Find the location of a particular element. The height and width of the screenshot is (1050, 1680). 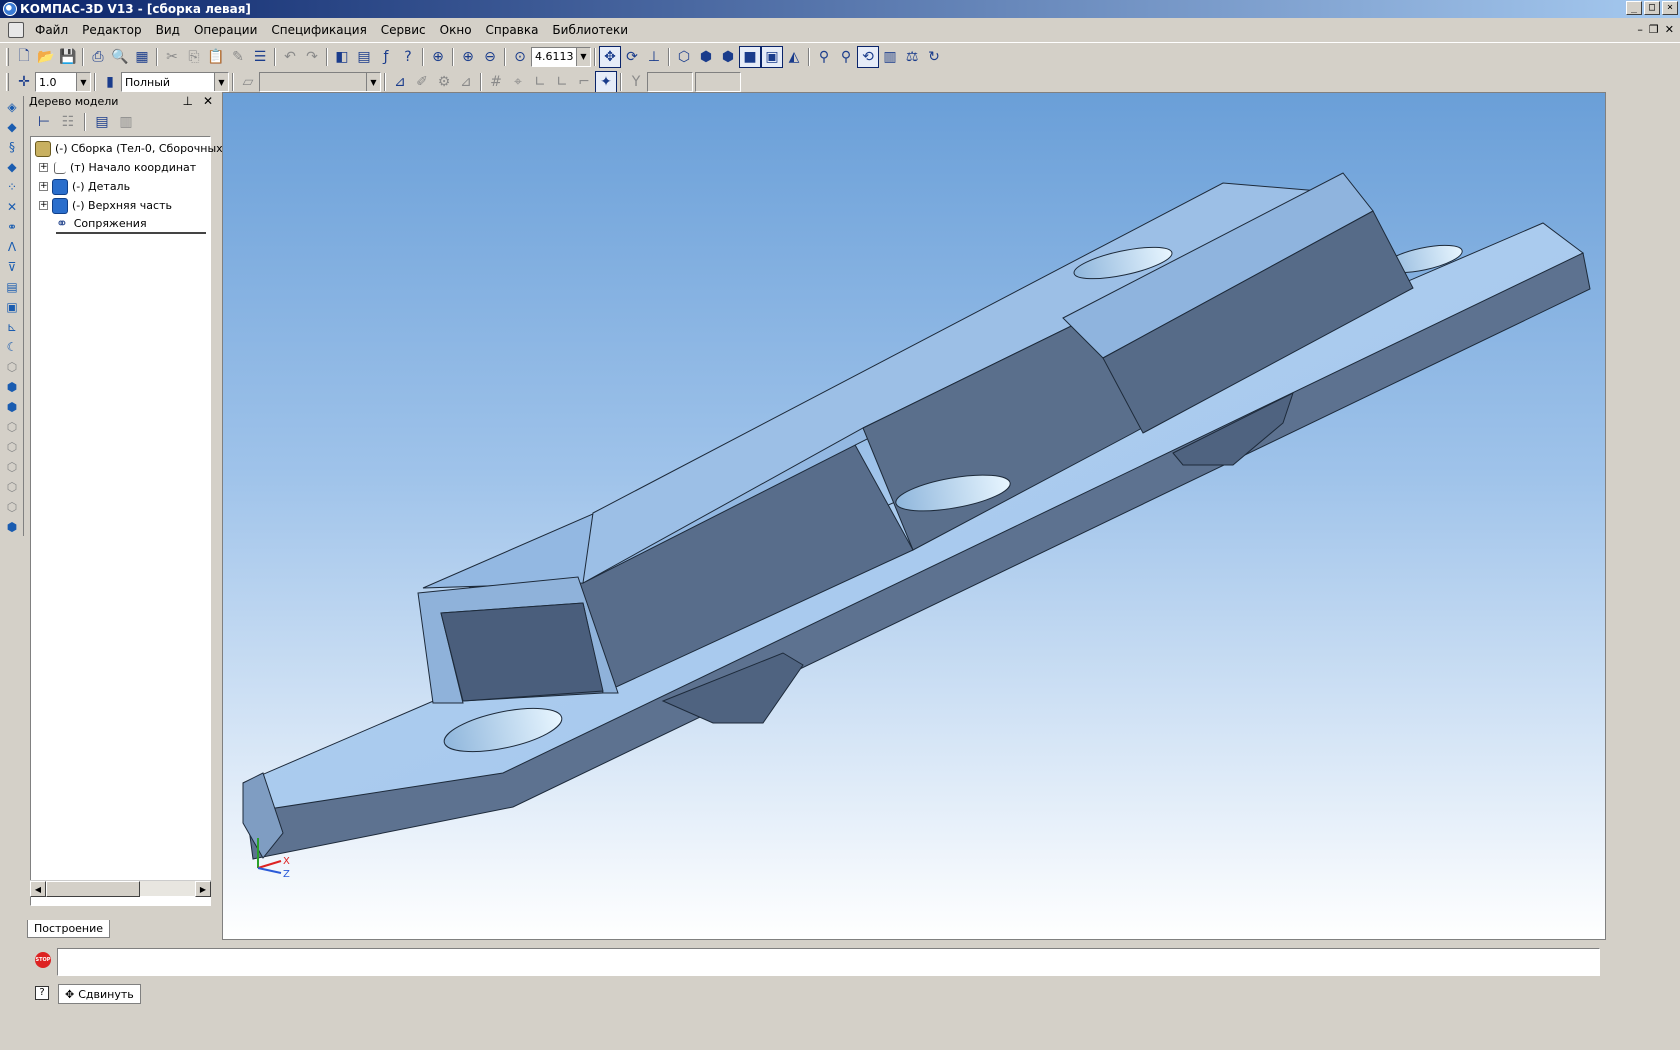

step-combo: 1.0 ▼ is located at coordinates (63, 82).